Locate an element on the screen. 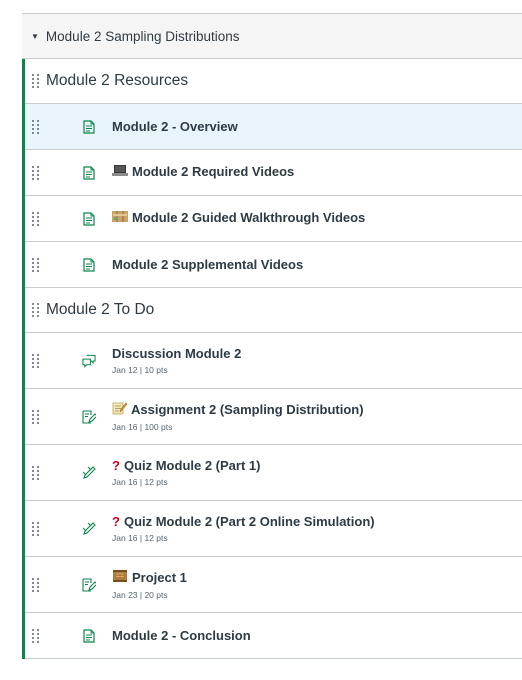 The width and height of the screenshot is (522, 680). module-item-title: Module 2 Guided Walkthrough Videos is located at coordinates (248, 217).